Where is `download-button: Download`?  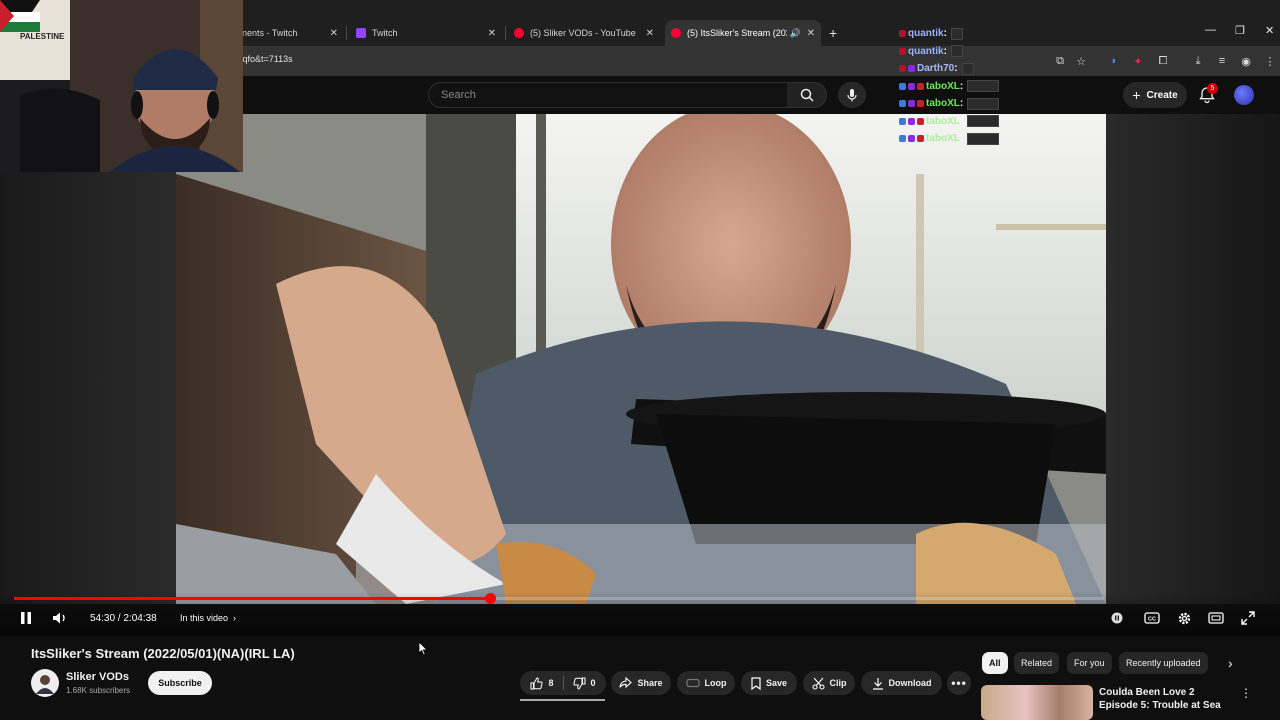
download-button: Download is located at coordinates (901, 683).